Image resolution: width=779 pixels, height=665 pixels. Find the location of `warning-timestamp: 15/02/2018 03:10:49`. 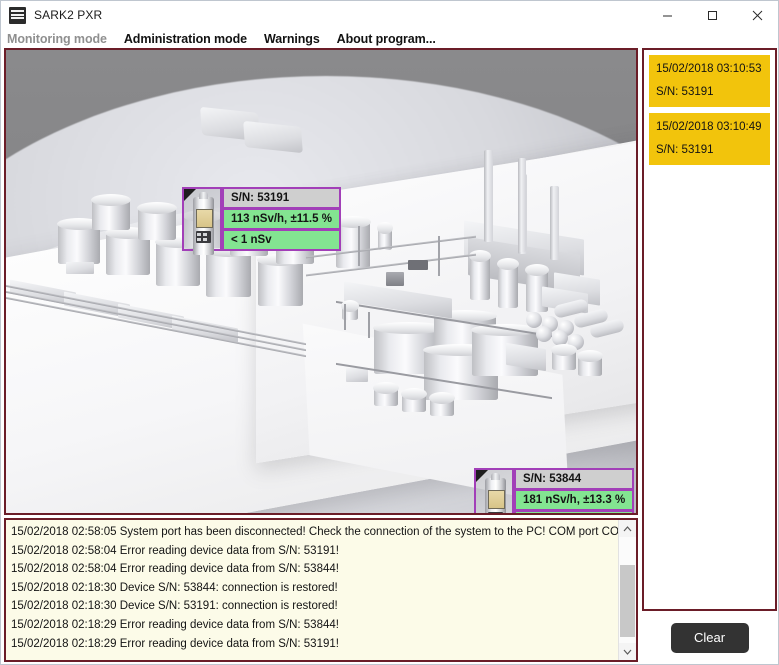

warning-timestamp: 15/02/2018 03:10:49 is located at coordinates (709, 127).